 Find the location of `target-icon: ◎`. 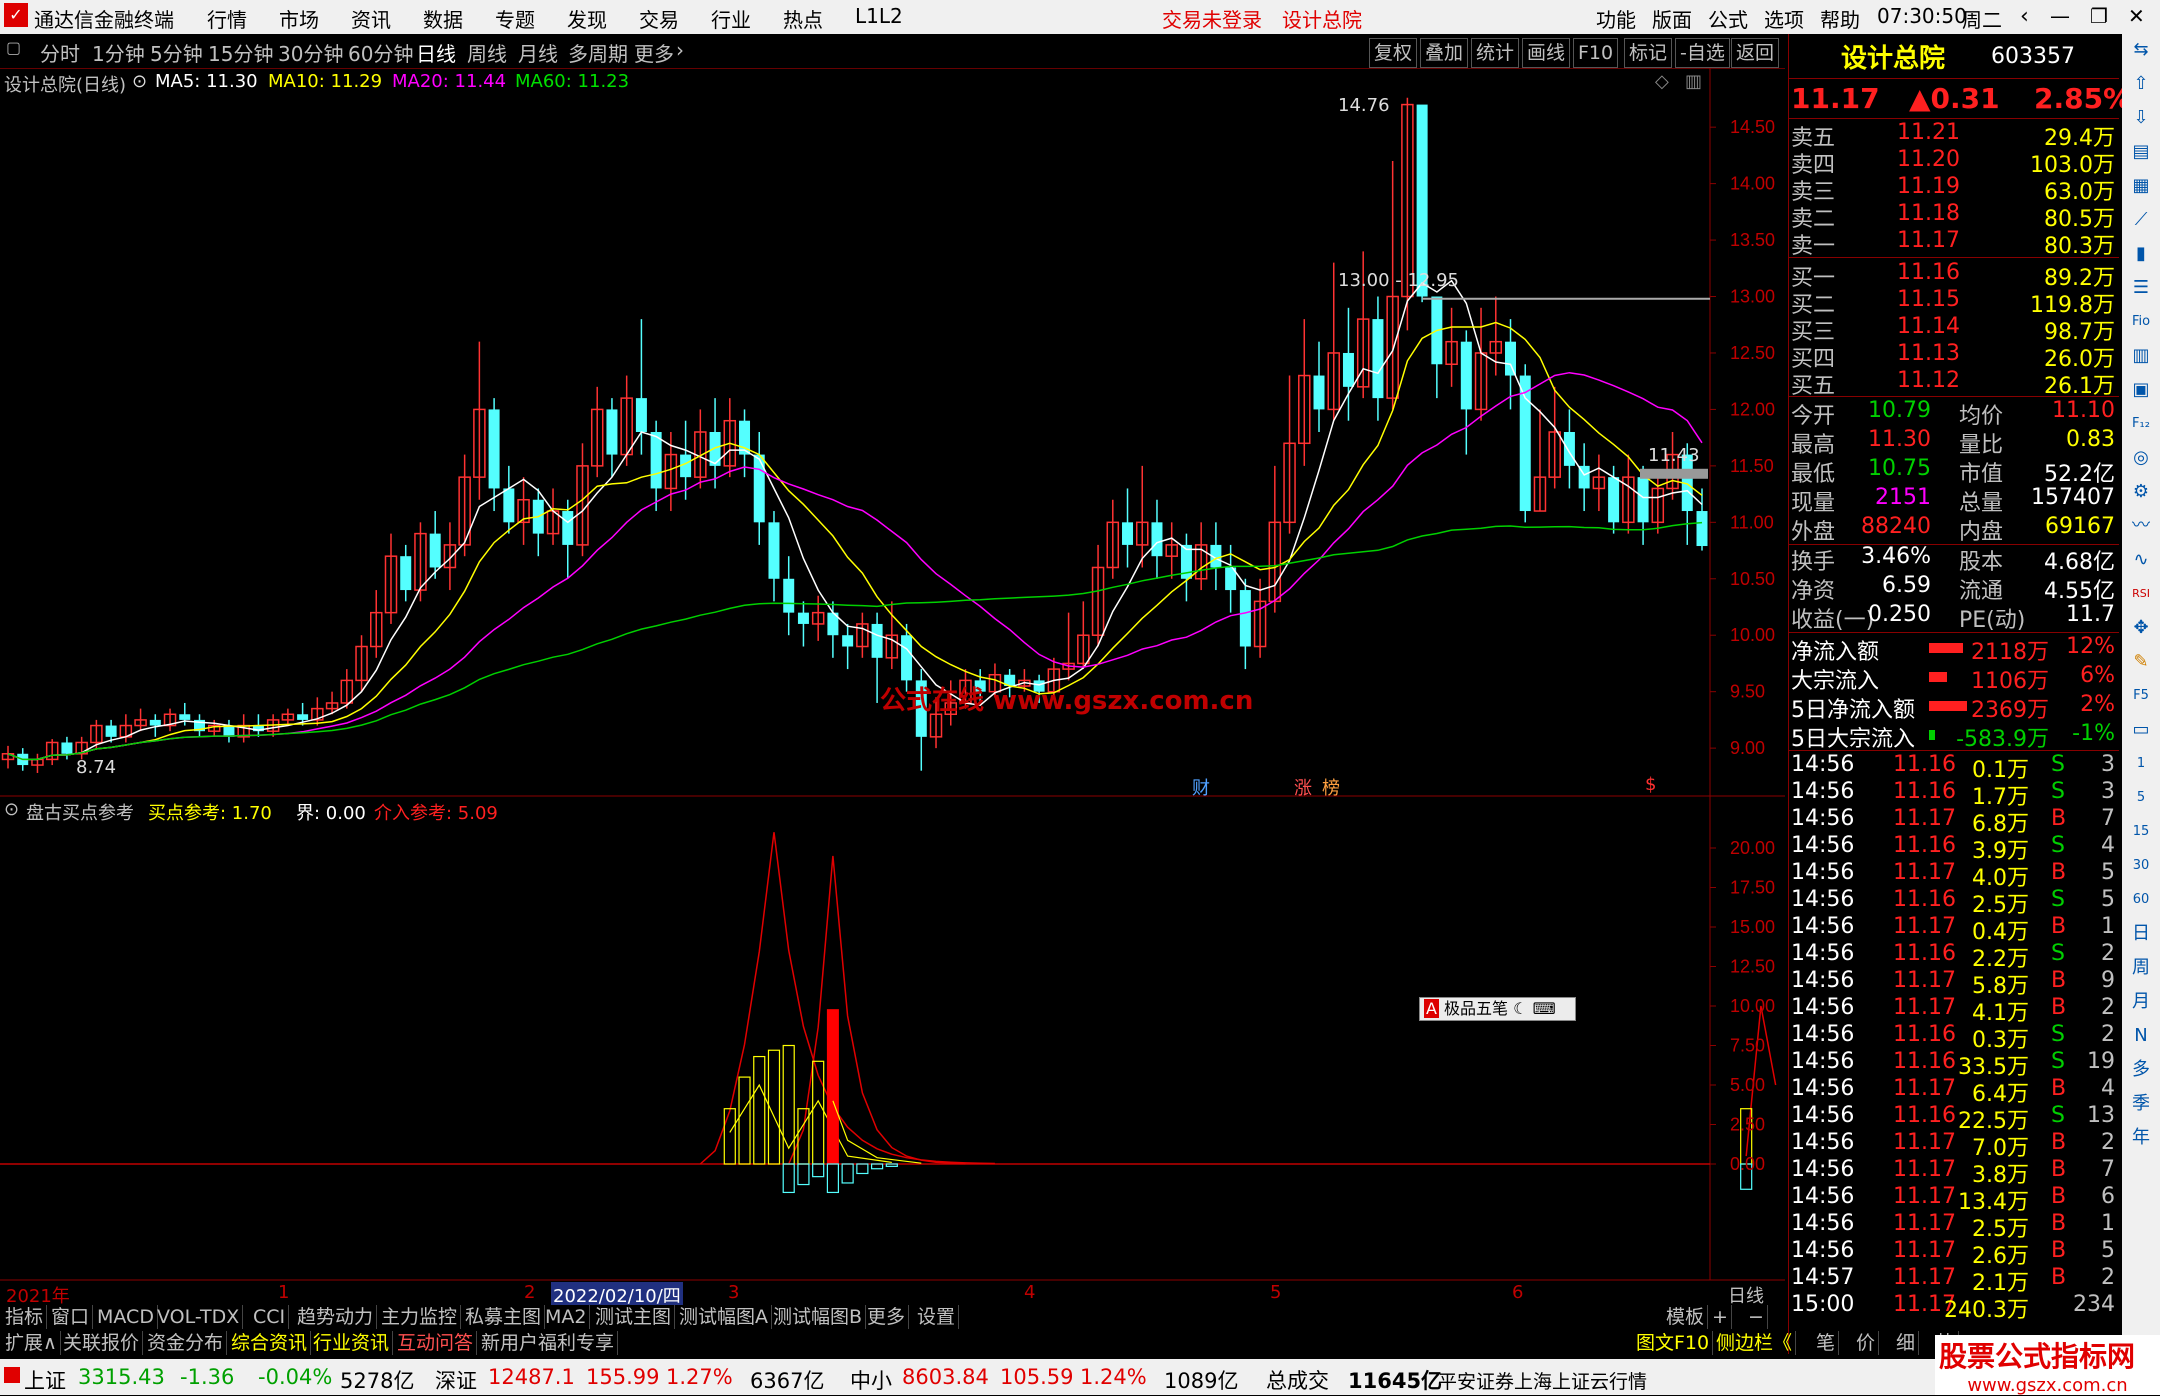

target-icon: ◎ is located at coordinates (2141, 458).